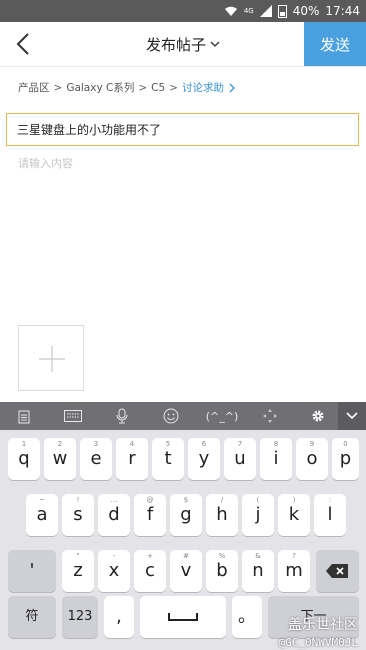 The width and height of the screenshot is (366, 650). Describe the element at coordinates (282, 11) in the screenshot. I see `battery-icon` at that location.